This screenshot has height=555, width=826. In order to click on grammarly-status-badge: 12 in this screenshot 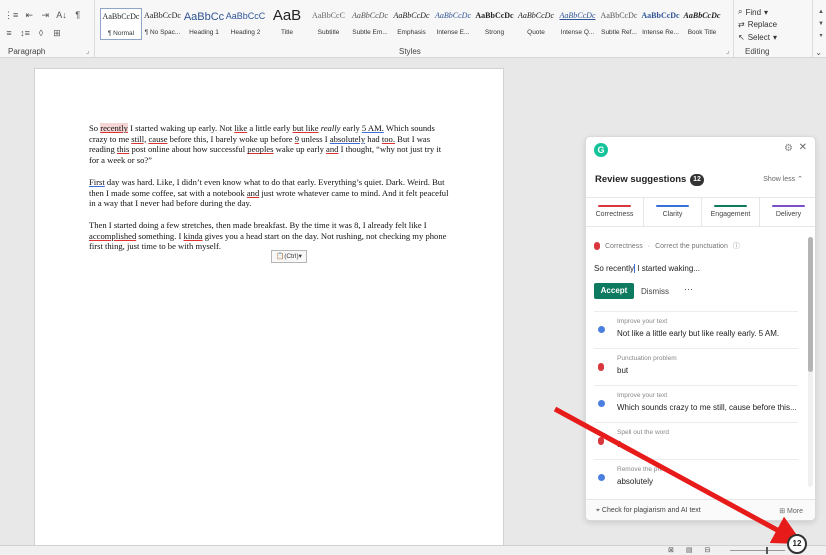, I will do `click(797, 544)`.